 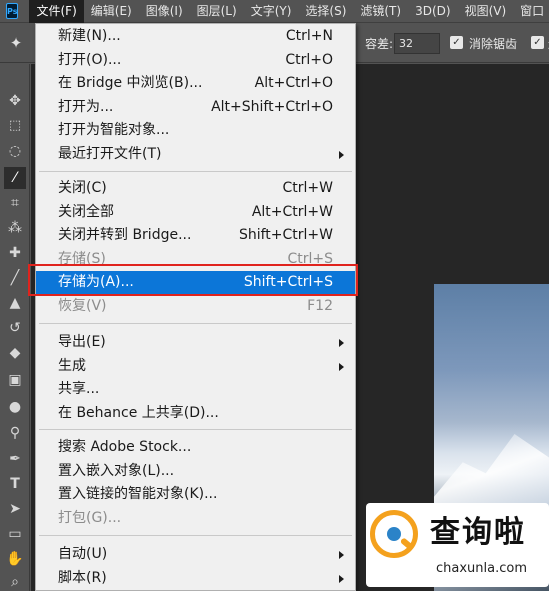 I want to click on menu-item-new: 新建(N)... Ctrl+N, so click(x=195, y=37).